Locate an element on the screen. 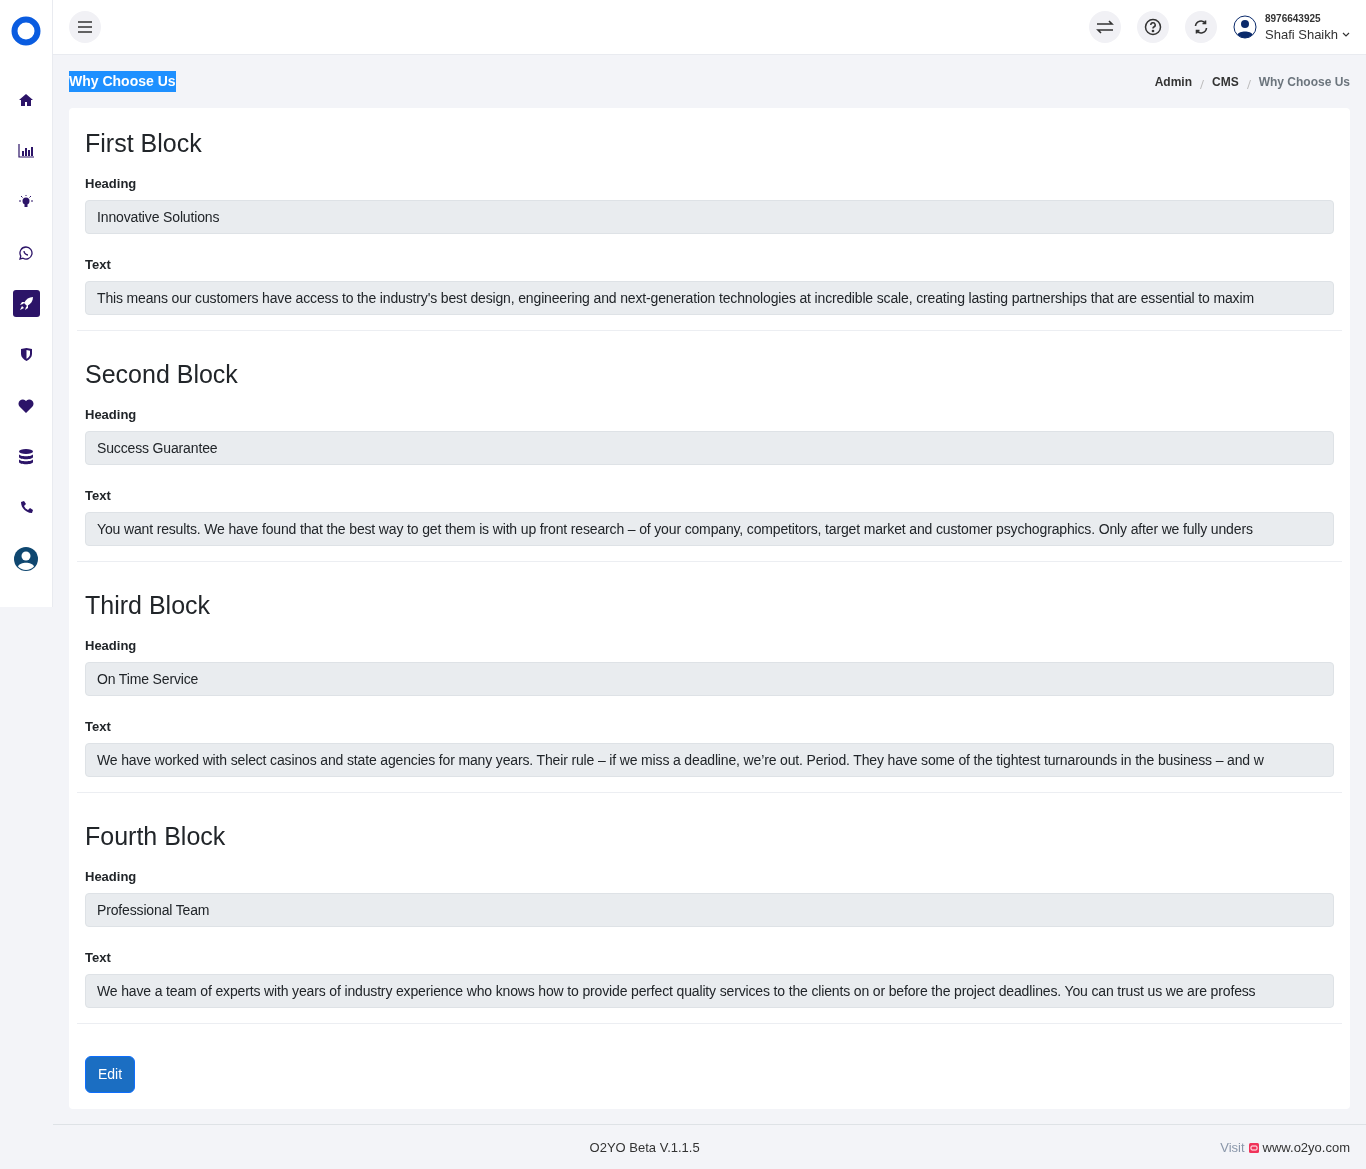 This screenshot has height=1169, width=1366. input-field: We have a team of experts with years of industry experience who knows how to provide perfect quality services to the clients on or before the project deadlines. You can trust us we are profess is located at coordinates (709, 991).